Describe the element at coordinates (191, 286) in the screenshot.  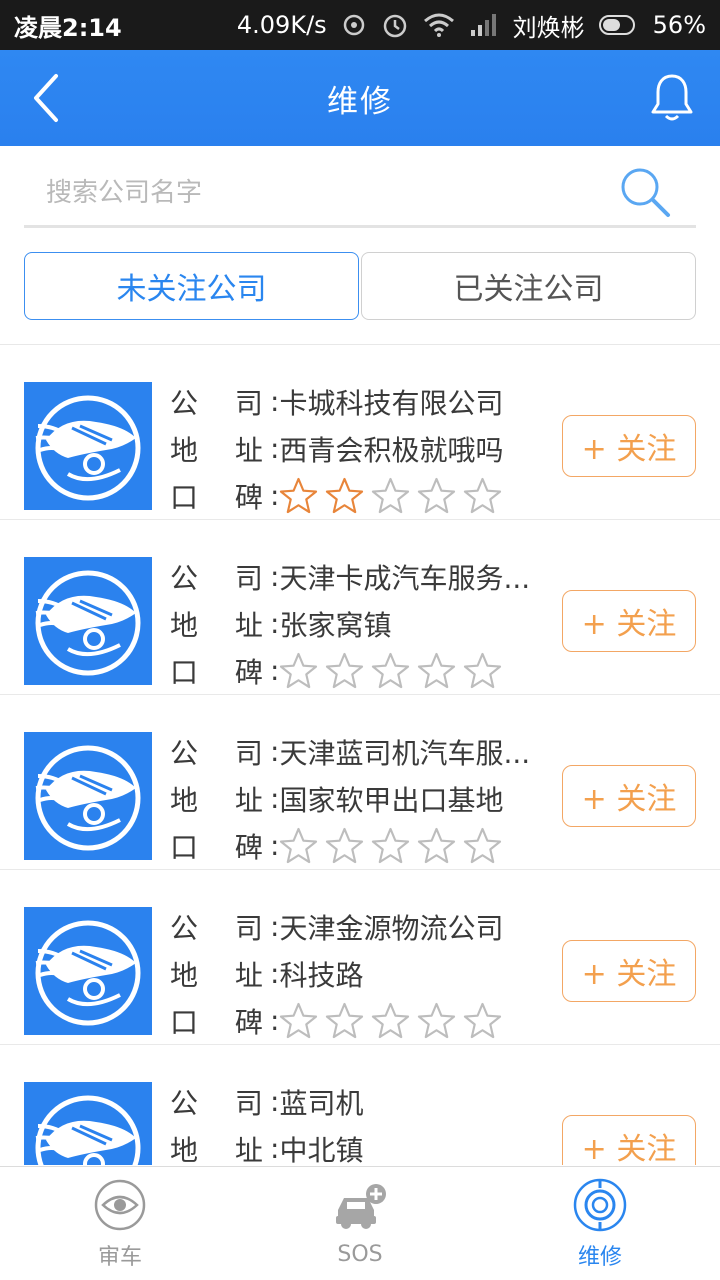
I see `tab-unfollowed: 未关注公司` at that location.